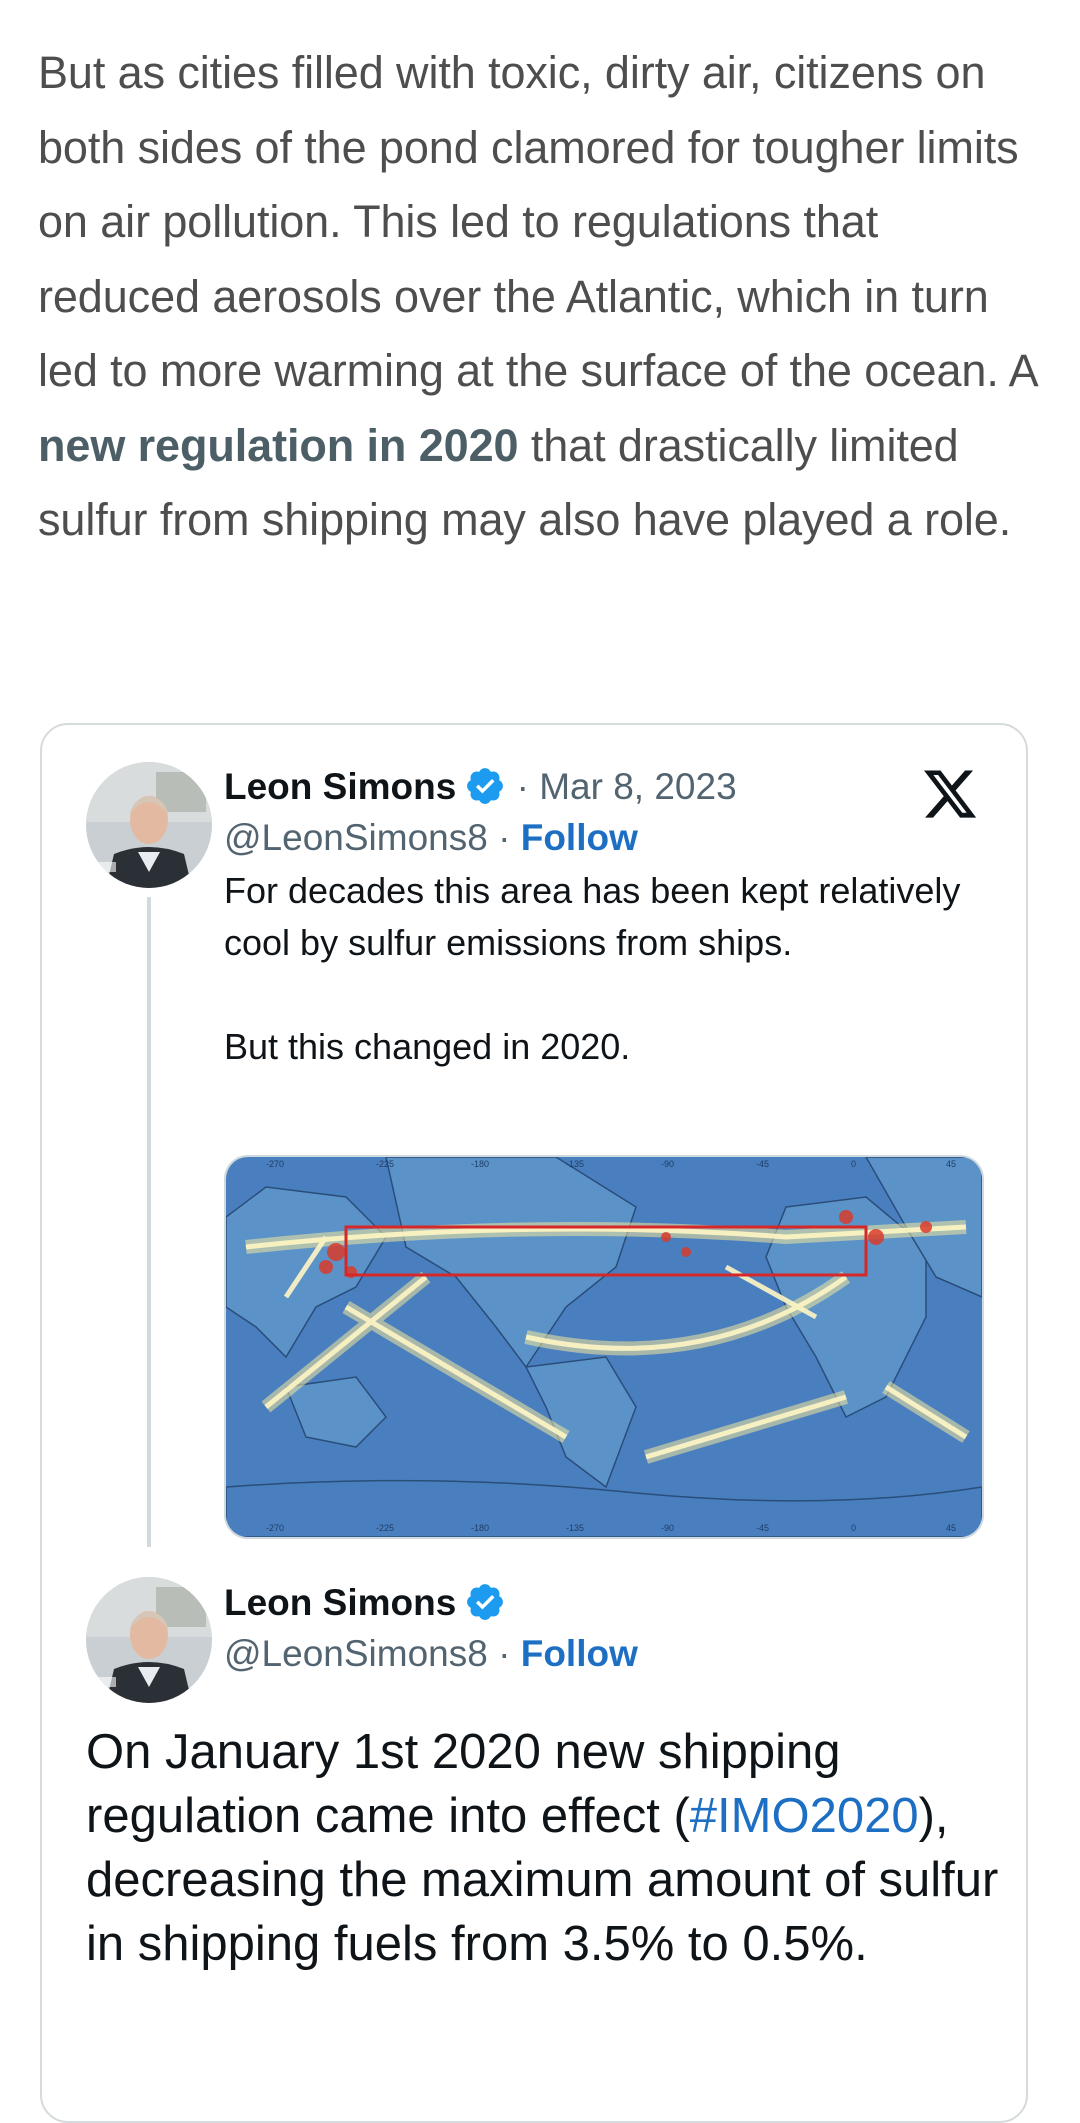  I want to click on tweet1-header: Leon Simons · Mar 8, 2023, so click(480, 786).